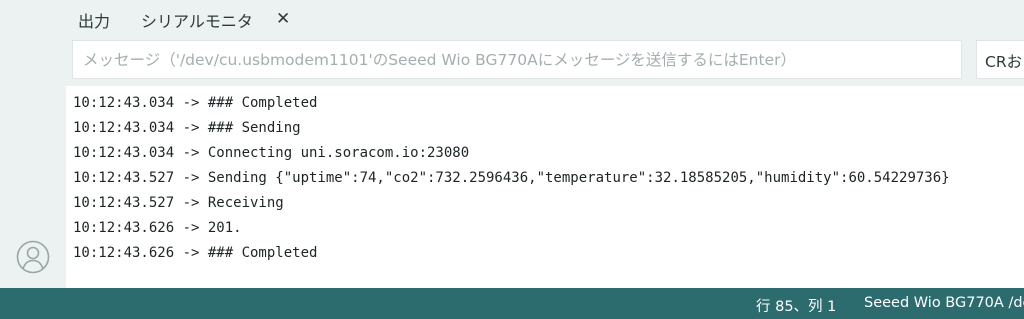  What do you see at coordinates (944, 303) in the screenshot?
I see `board-selector: Seeed Wio BG770A /dev/cu.usbmodem1101` at bounding box center [944, 303].